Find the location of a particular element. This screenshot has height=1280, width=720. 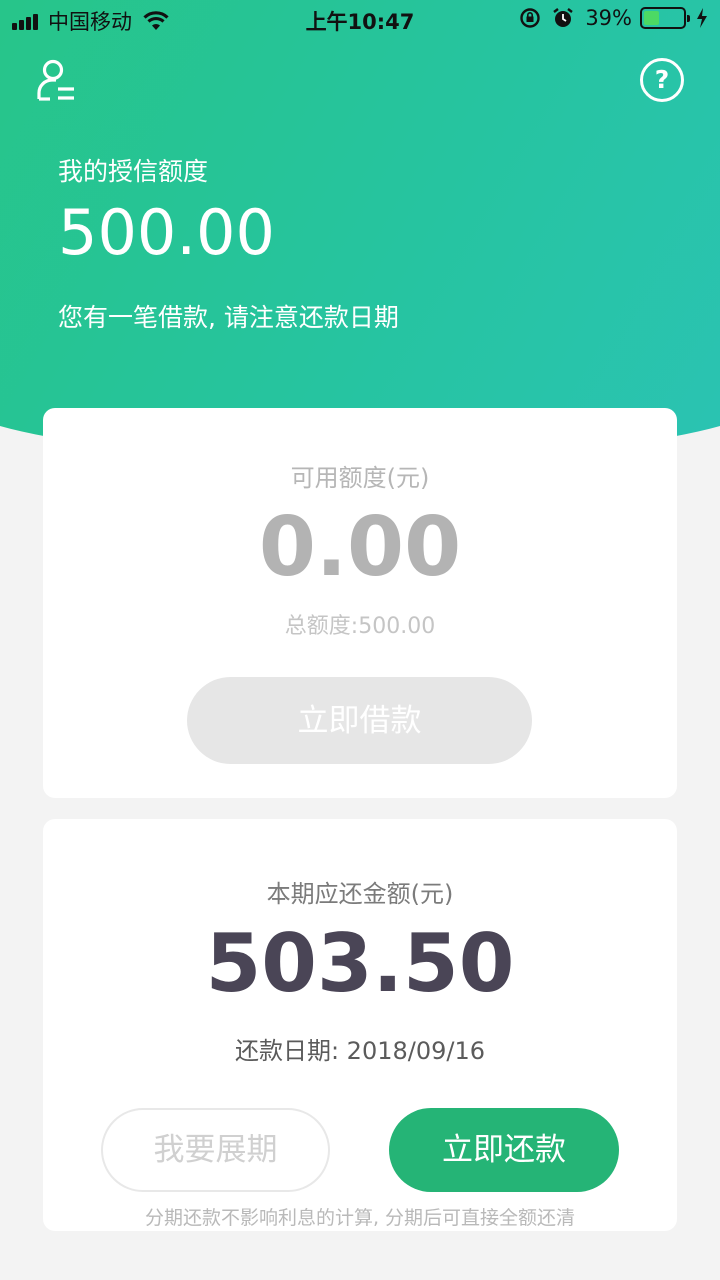

extend-button: 我要展期 is located at coordinates (215, 1150).